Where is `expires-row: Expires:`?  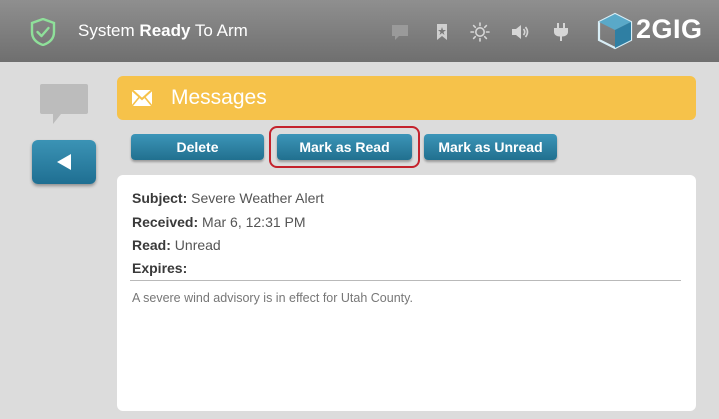 expires-row: Expires: is located at coordinates (159, 268).